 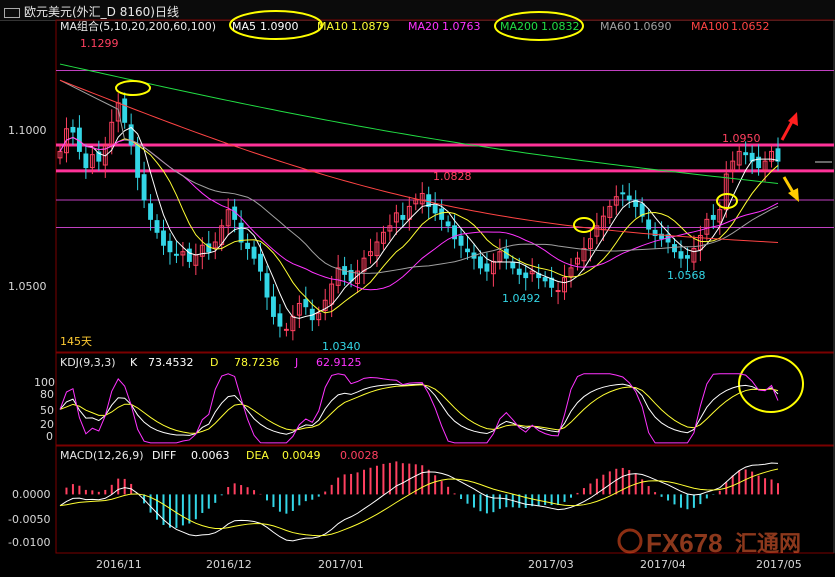 What do you see at coordinates (49, 436) in the screenshot?
I see `kdj-tick-0: 0` at bounding box center [49, 436].